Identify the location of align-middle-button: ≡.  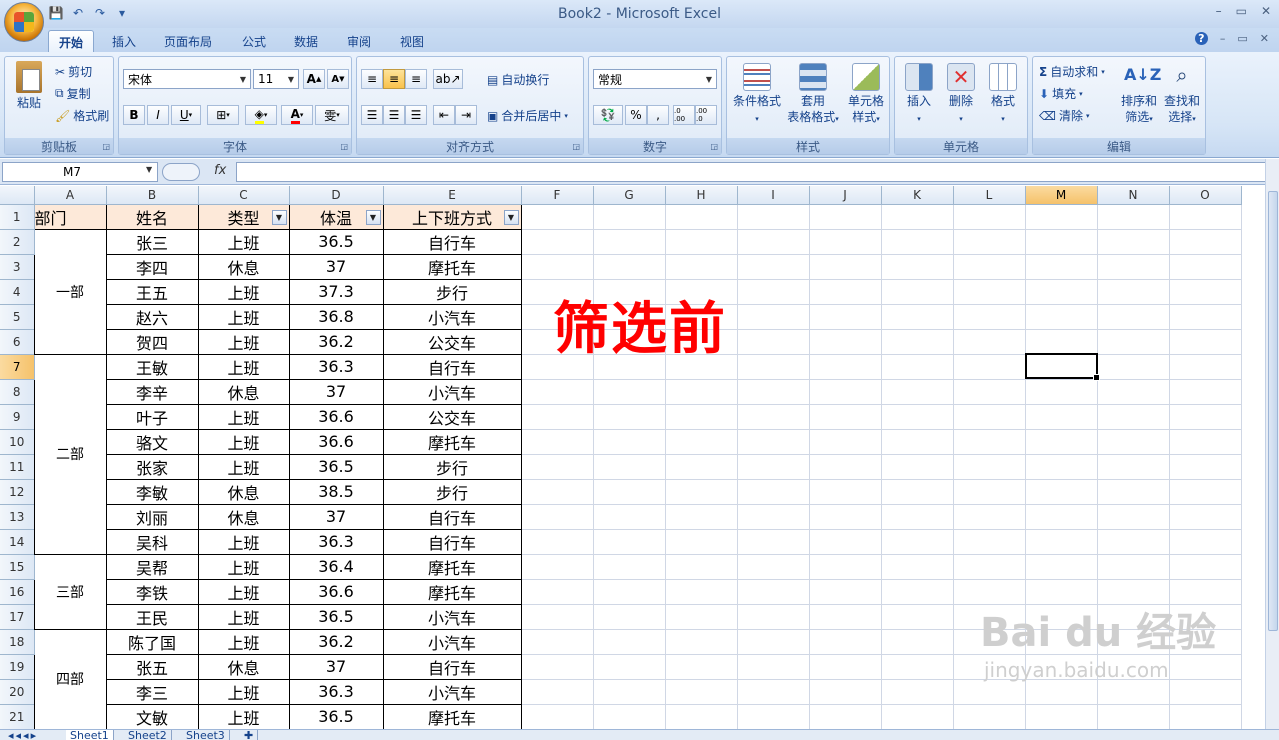
(394, 79).